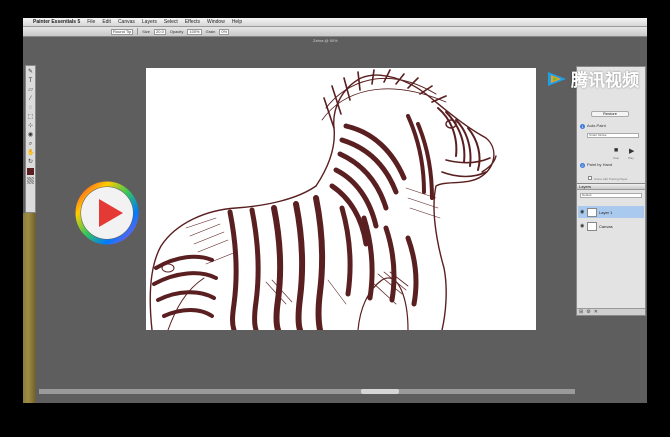 This screenshot has width=670, height=437. What do you see at coordinates (590, 178) in the screenshot?
I see `clone-tracing-checkbox` at bounding box center [590, 178].